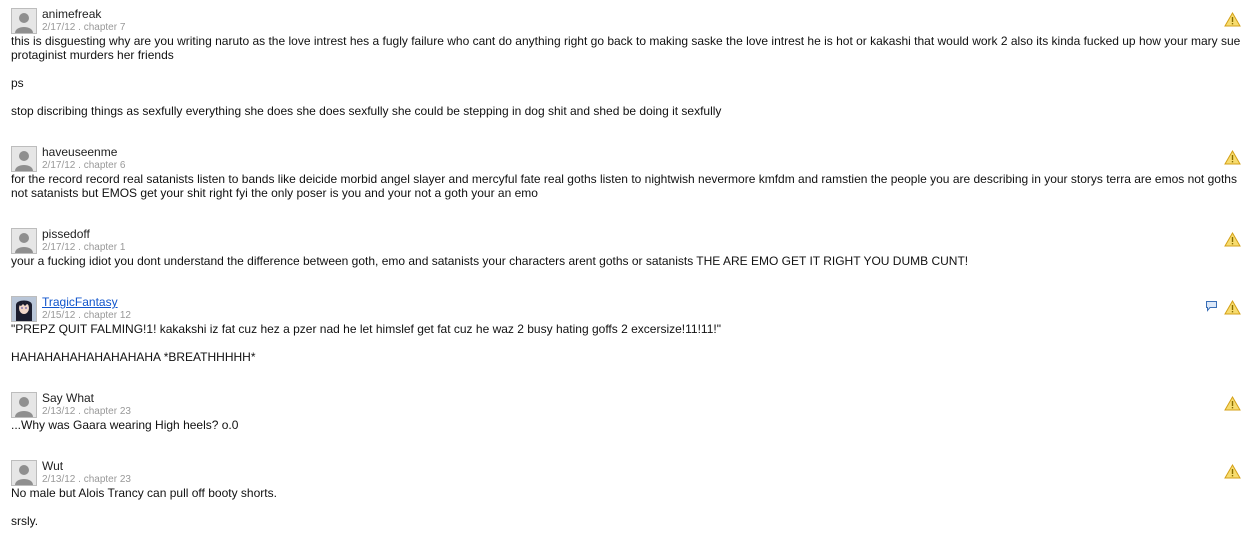 The height and width of the screenshot is (538, 1258). I want to click on review-text: ...Why was Gaara wearing High heels? o.0, so click(627, 425).